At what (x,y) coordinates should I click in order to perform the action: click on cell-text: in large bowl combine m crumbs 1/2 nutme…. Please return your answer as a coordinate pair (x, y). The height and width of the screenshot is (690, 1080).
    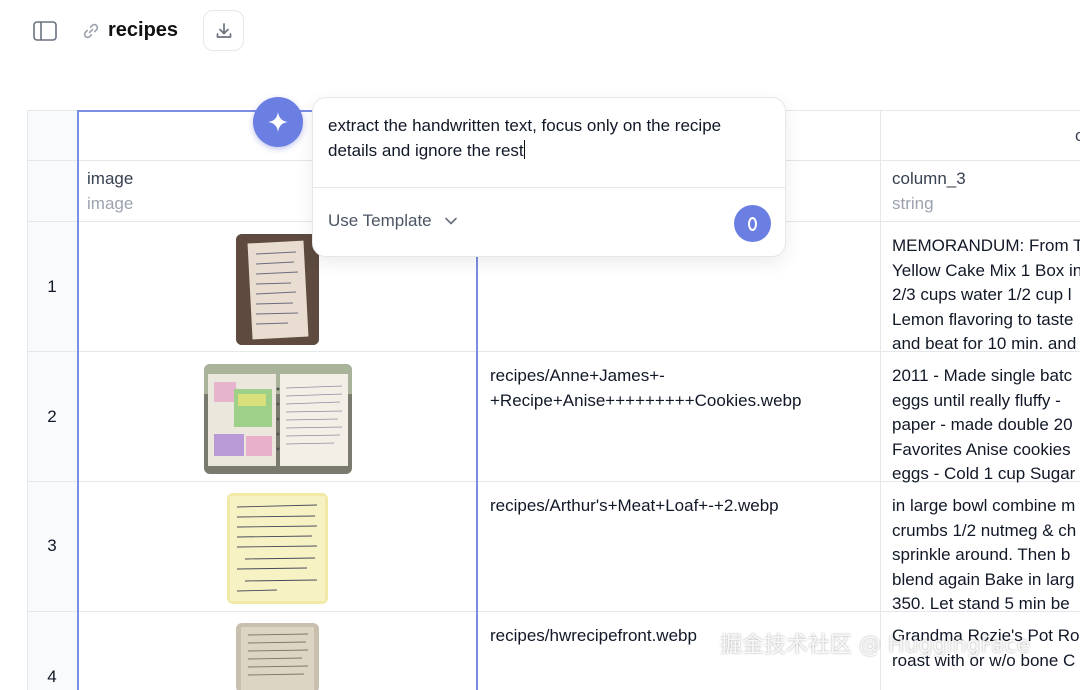
    Looking at the image, I should click on (986, 555).